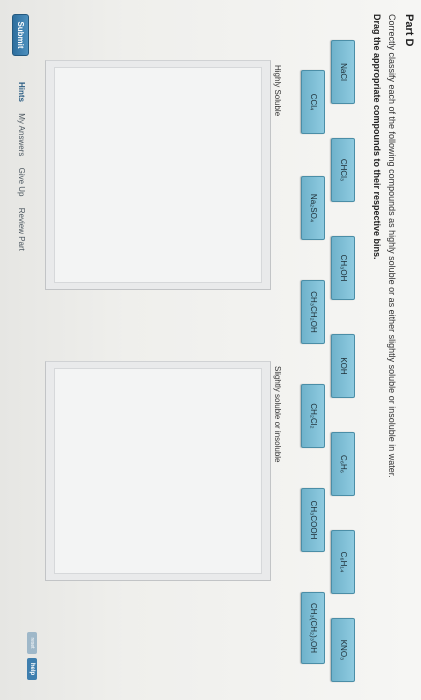  What do you see at coordinates (313, 208) in the screenshot?
I see `compound-chip-na2so4: Na₂SO₄` at bounding box center [313, 208].